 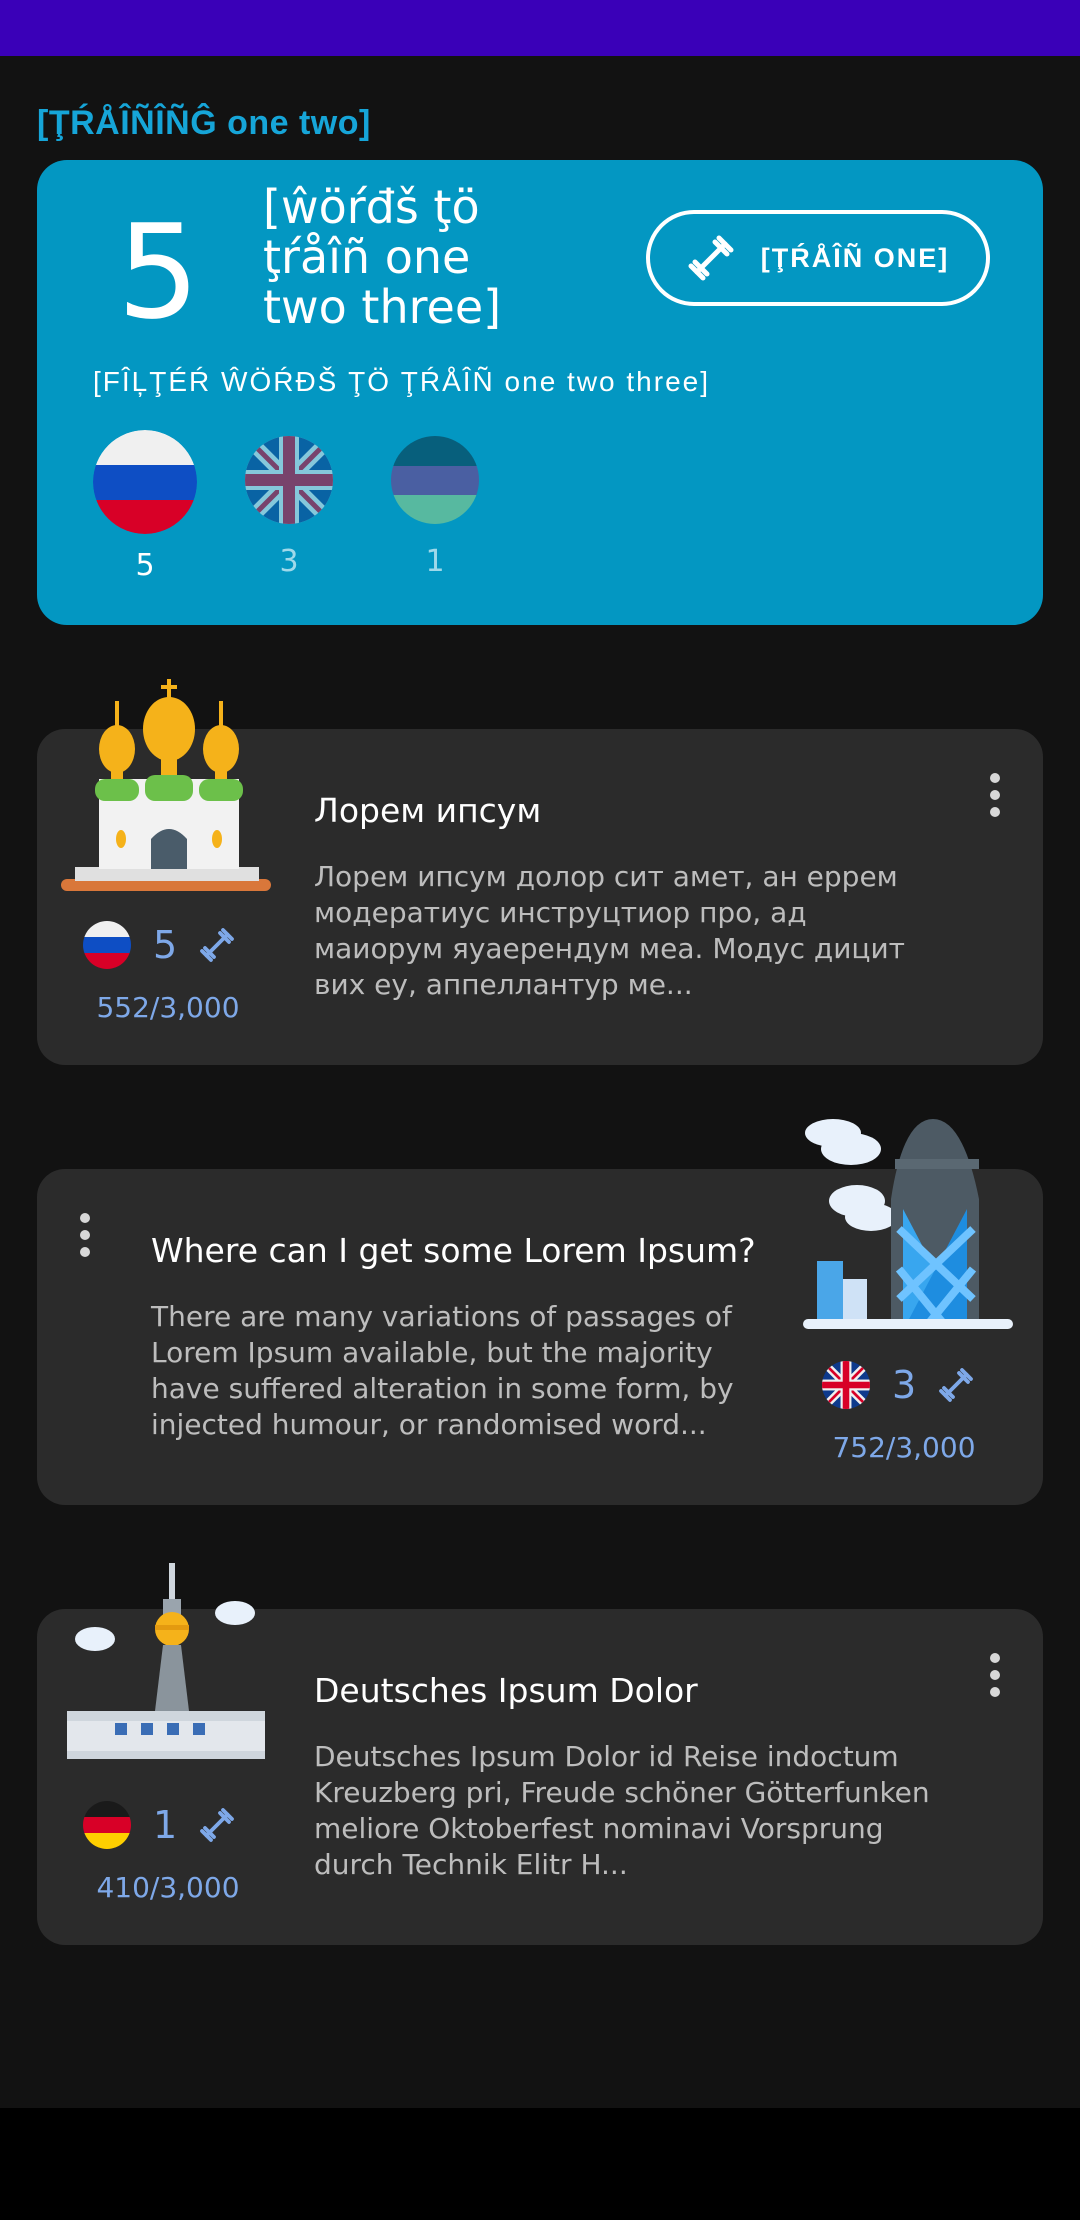 I want to click on language-count: 5, so click(x=145, y=565).